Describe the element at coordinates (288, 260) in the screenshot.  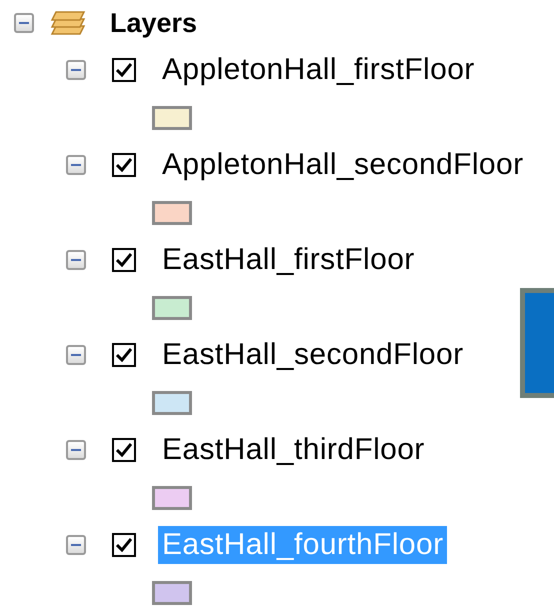
I see `layer-name: EastHall_firstFloor` at that location.